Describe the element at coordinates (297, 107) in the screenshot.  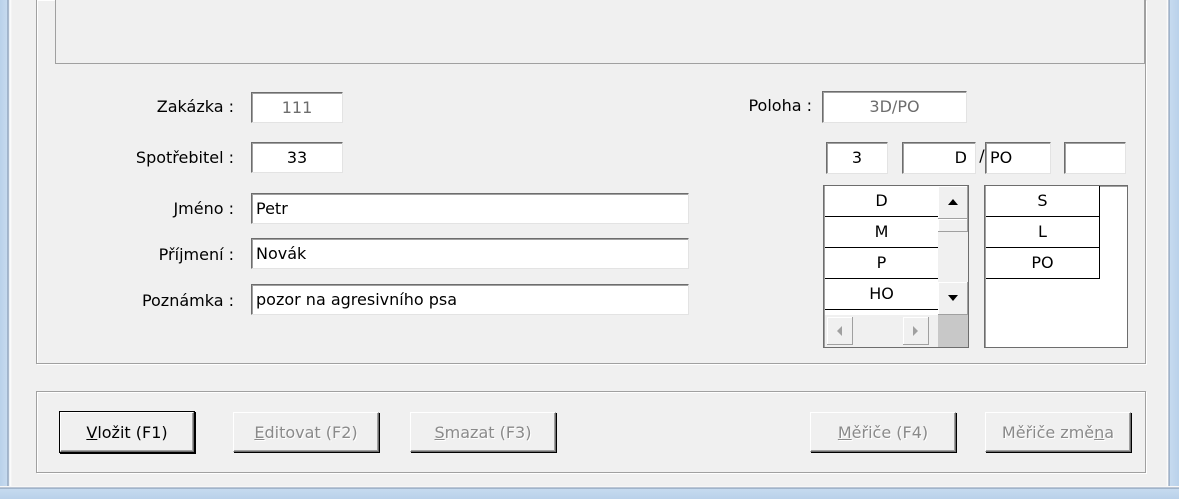
I see `zakazka-field: 111` at that location.